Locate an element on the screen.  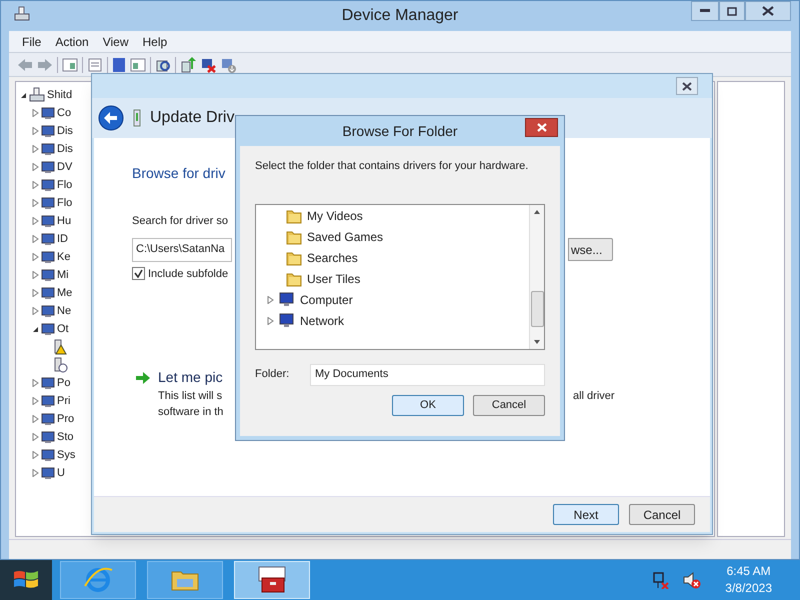
back-button is located at coordinates (111, 118).